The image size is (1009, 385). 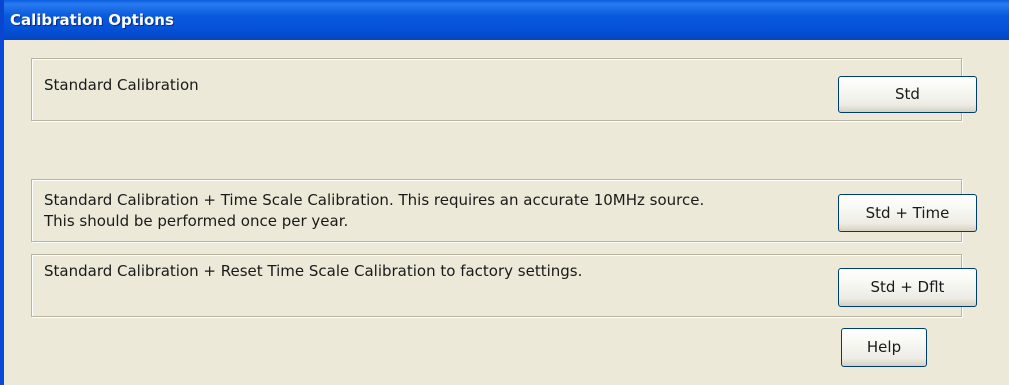 I want to click on window-frame-left, so click(x=2, y=212).